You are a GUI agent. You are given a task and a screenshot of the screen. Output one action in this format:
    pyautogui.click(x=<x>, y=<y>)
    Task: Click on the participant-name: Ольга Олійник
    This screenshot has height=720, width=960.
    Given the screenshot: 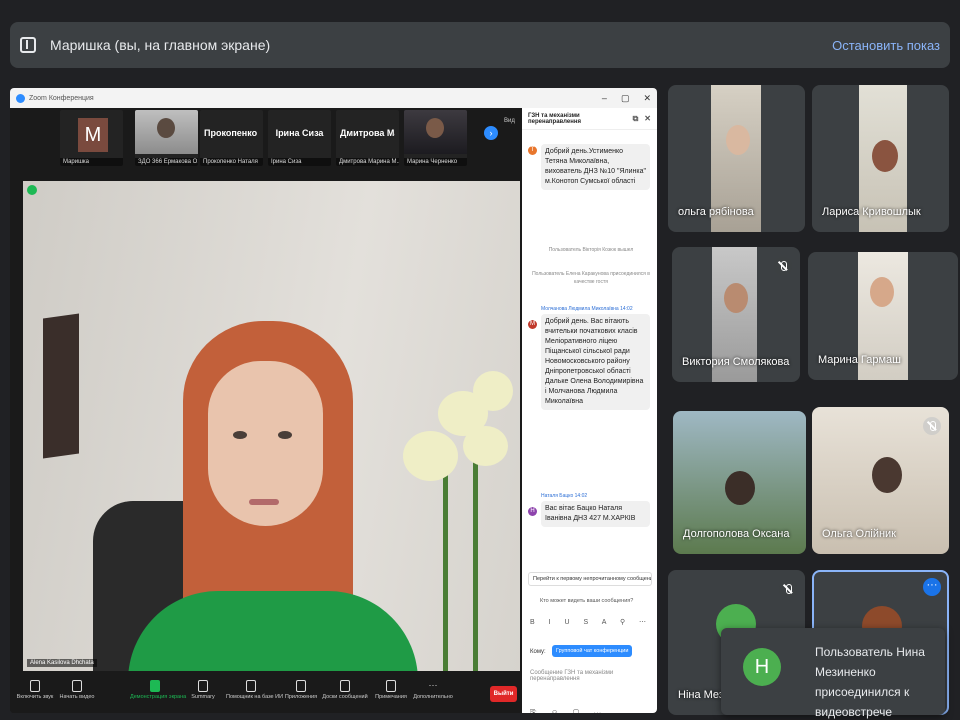 What is the action you would take?
    pyautogui.click(x=859, y=534)
    